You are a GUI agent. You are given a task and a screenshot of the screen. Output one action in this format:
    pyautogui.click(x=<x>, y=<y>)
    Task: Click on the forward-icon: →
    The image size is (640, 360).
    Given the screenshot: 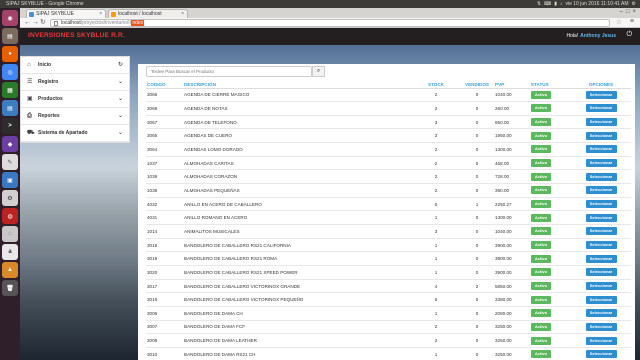 What is the action you would take?
    pyautogui.click(x=35, y=23)
    